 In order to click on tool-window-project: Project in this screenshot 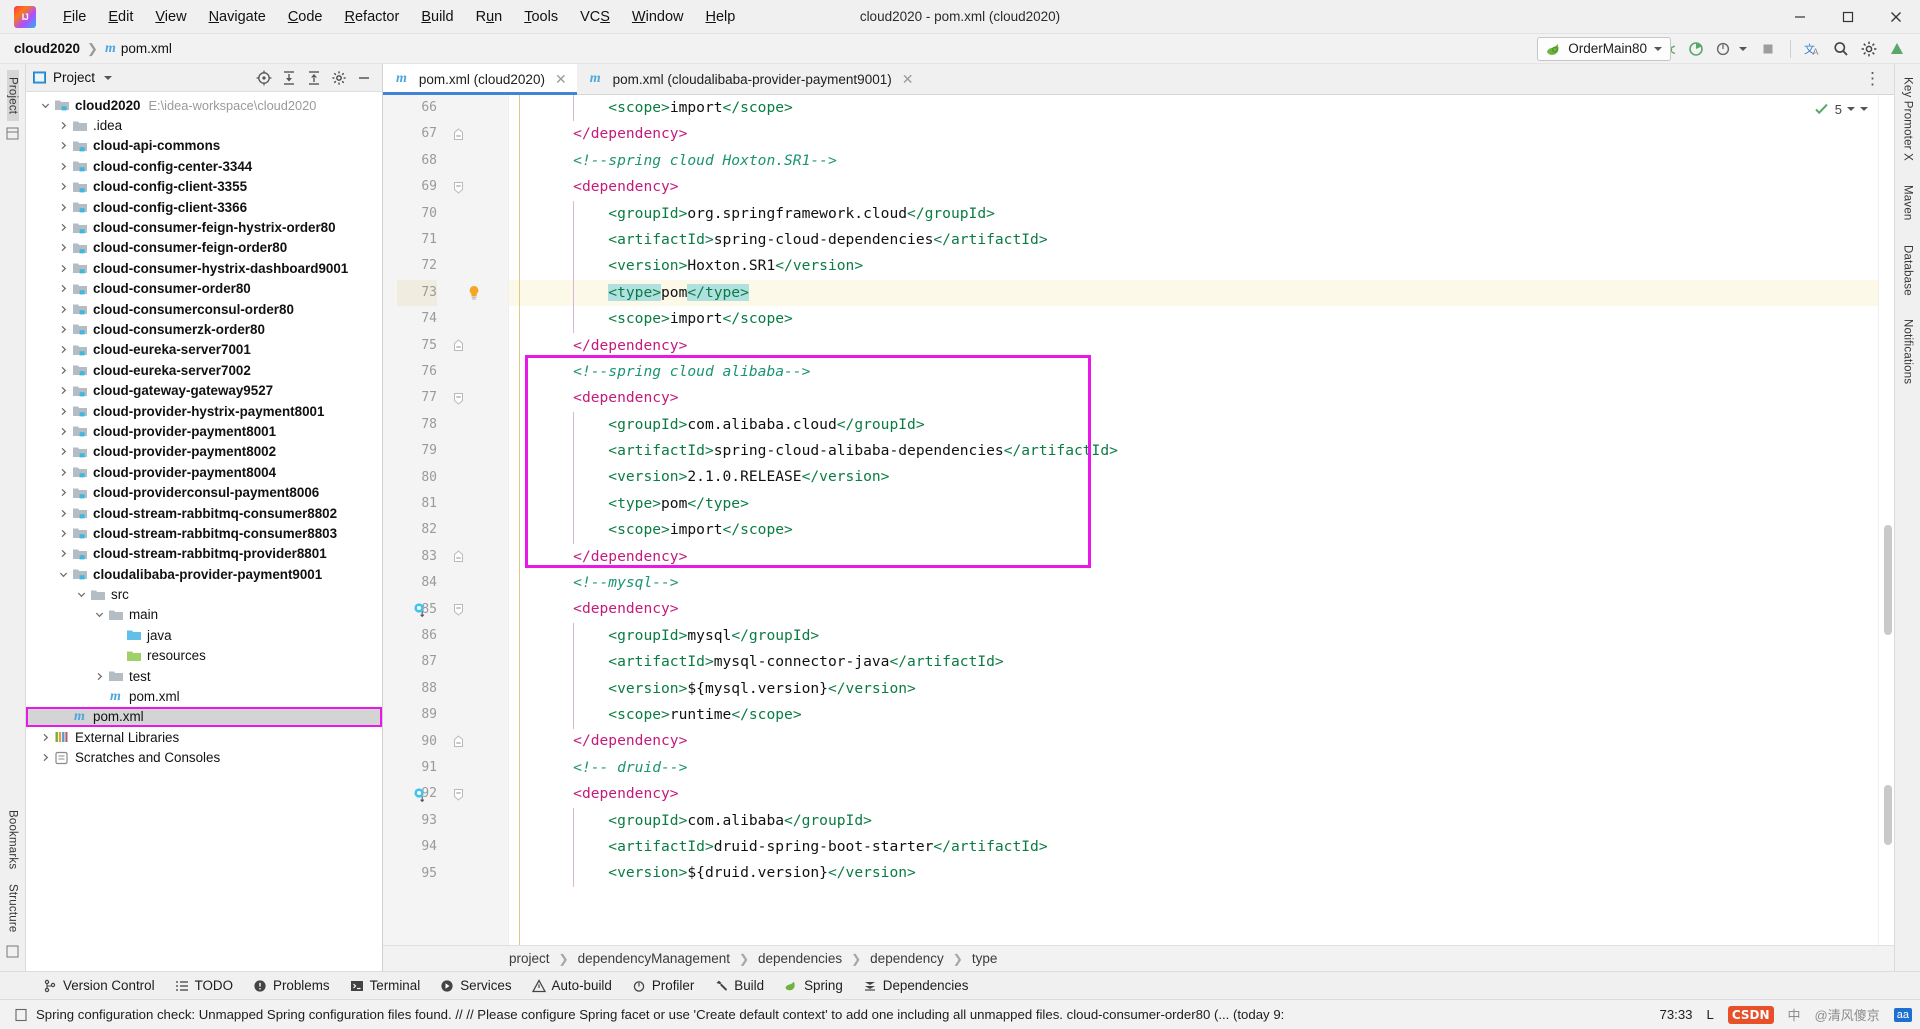, I will do `click(12, 96)`.